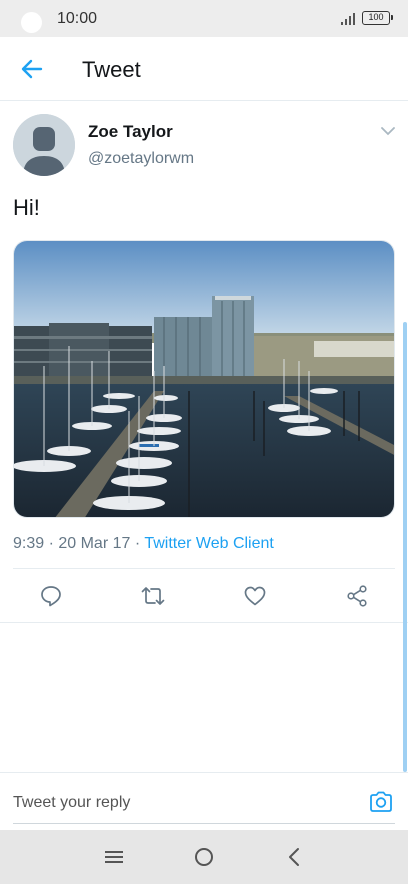 This screenshot has height=884, width=408. Describe the element at coordinates (209, 543) in the screenshot. I see `tweet-client-link: Twitter Web Client` at that location.